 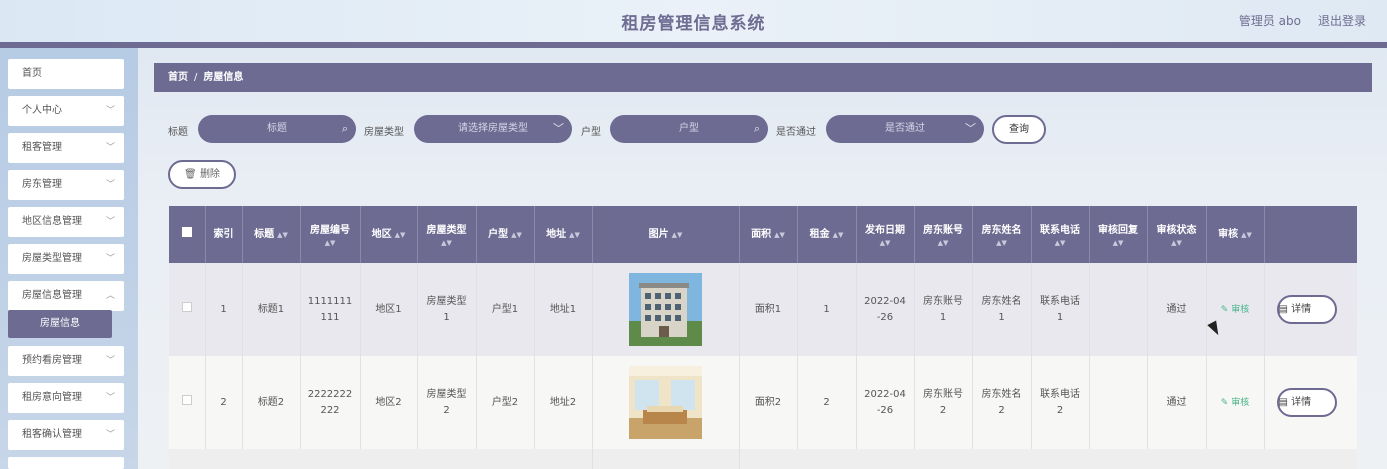 I want to click on col-header-address: 地址 ▲▼, so click(x=563, y=234).